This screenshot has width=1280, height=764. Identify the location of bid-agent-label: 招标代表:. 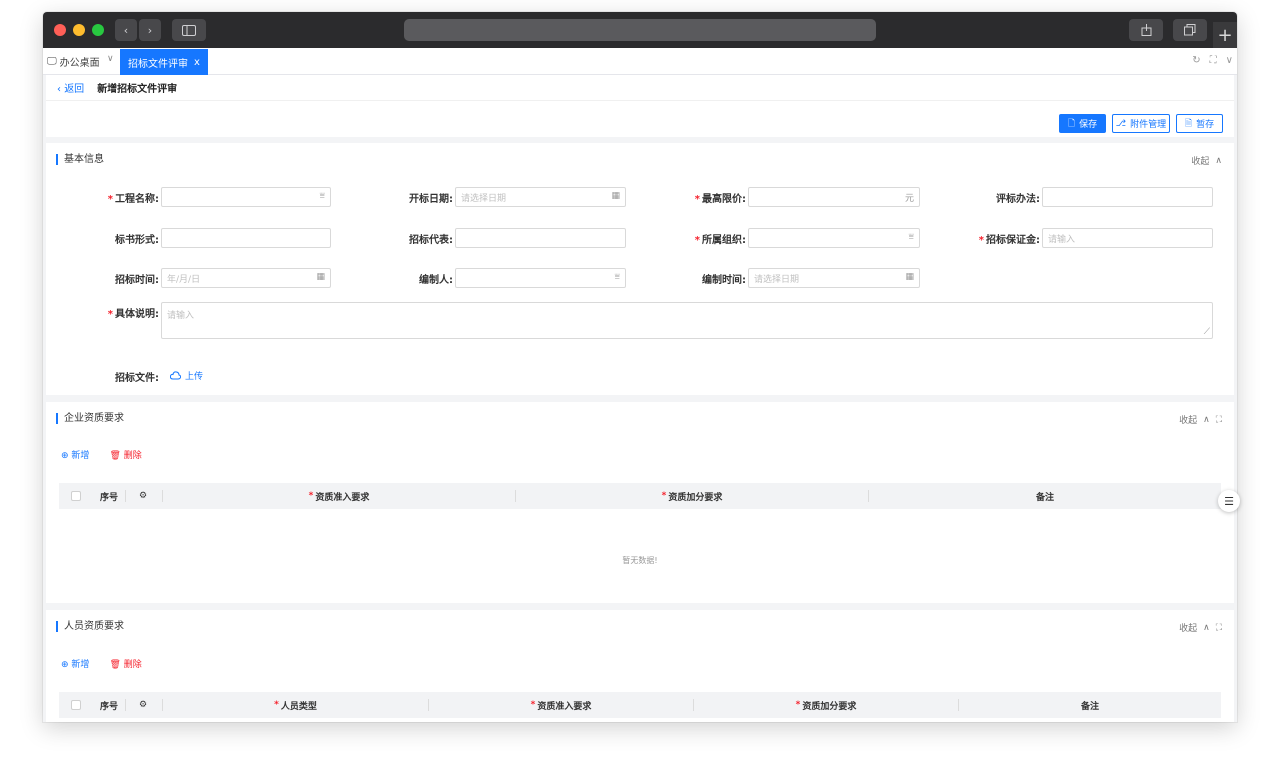
(431, 240).